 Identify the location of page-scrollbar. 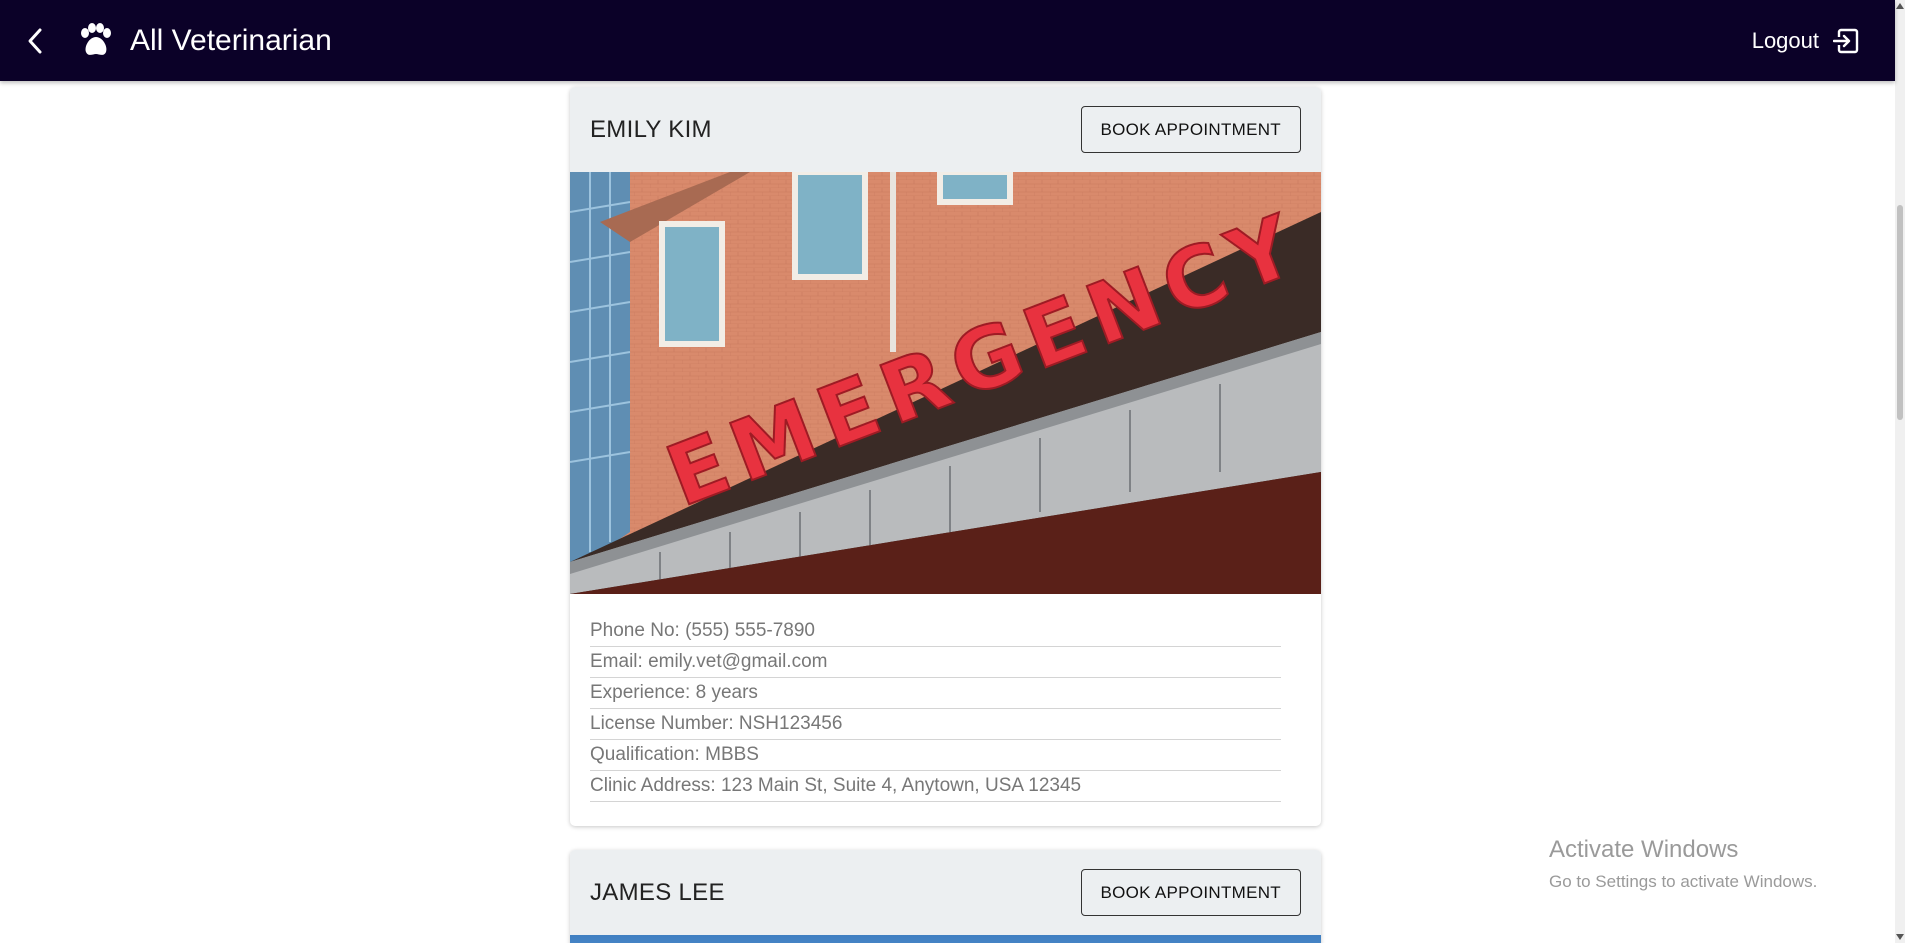
(1900, 471).